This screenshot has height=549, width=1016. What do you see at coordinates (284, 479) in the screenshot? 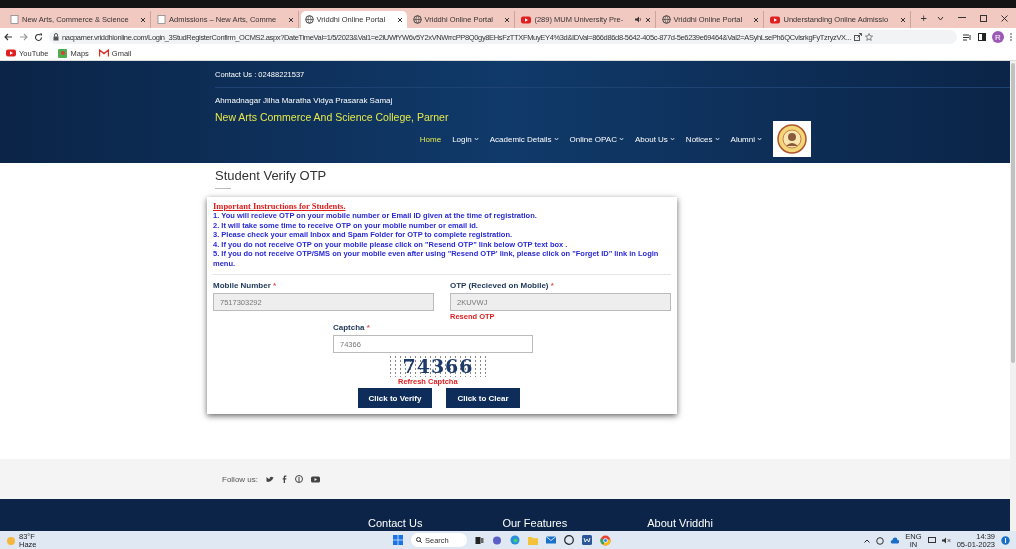
I see `facebook-icon` at bounding box center [284, 479].